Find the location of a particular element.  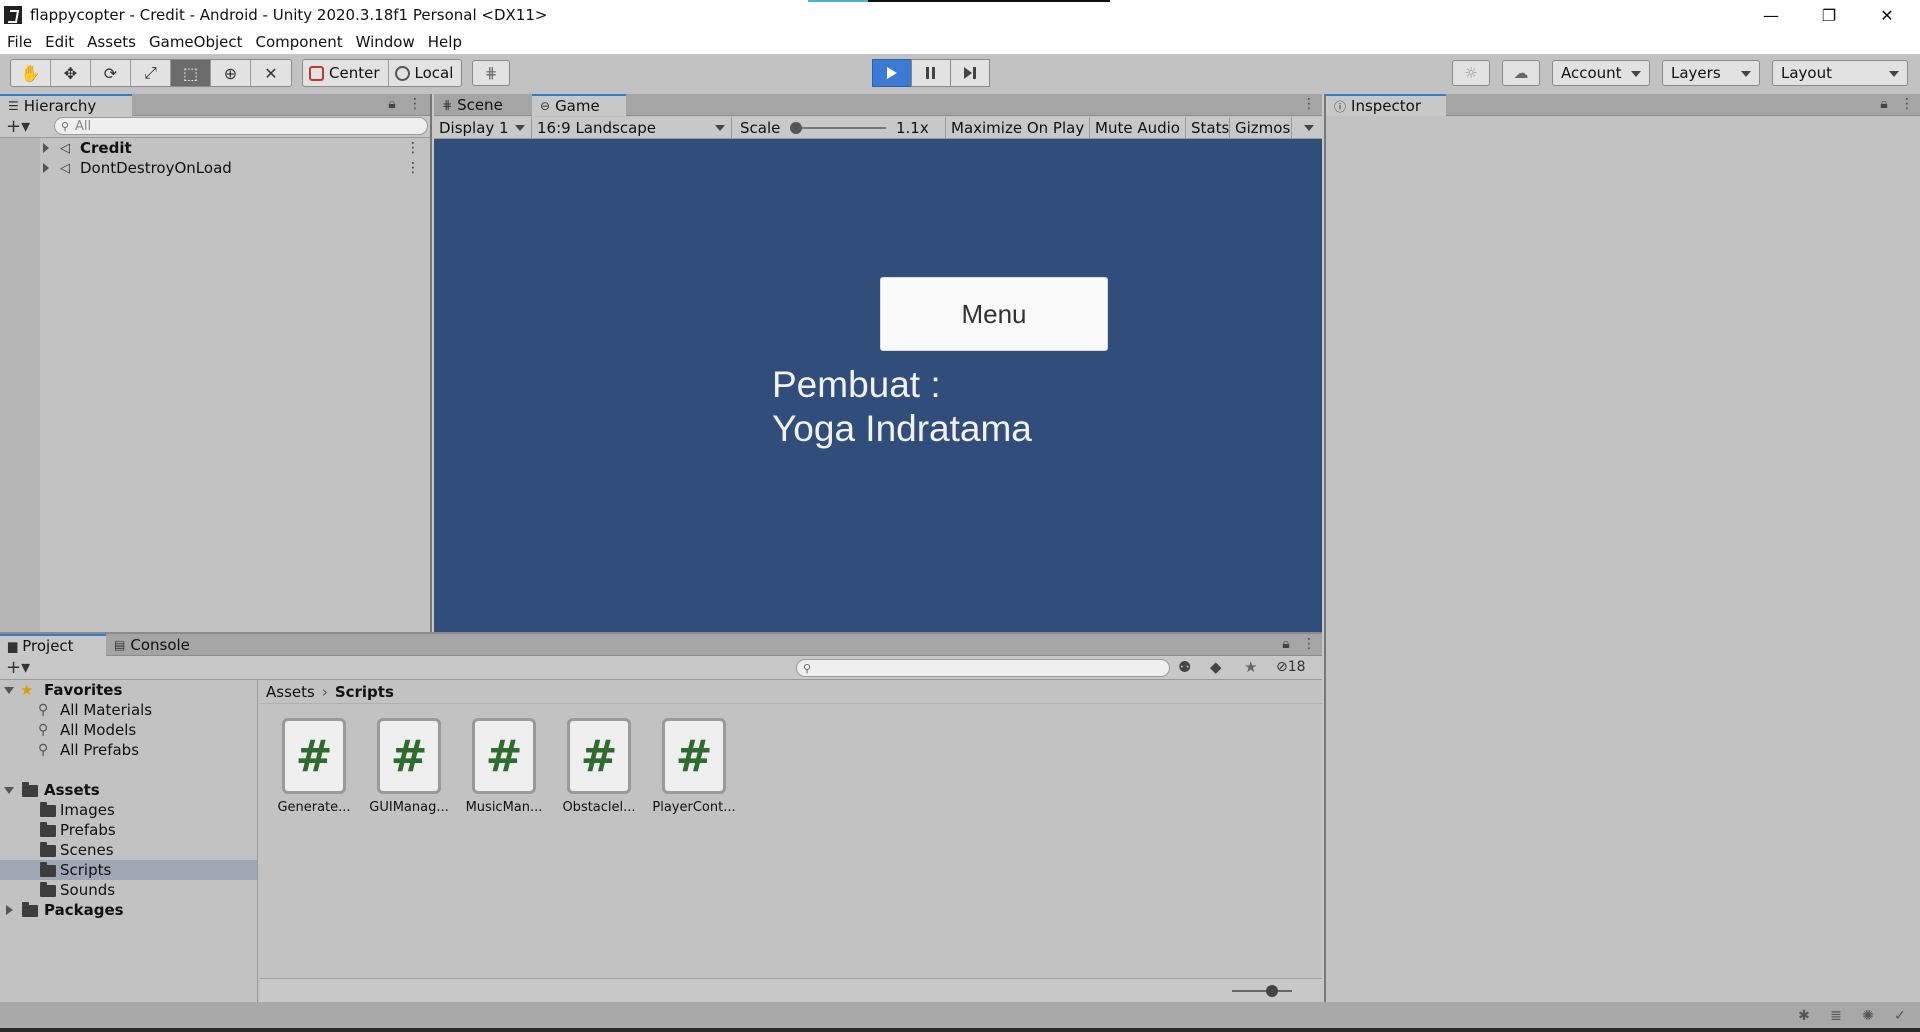

transform-tools: ✋ ✥ ⟳ ⤢ ⬚ ⊕ ✕ is located at coordinates (151, 73).